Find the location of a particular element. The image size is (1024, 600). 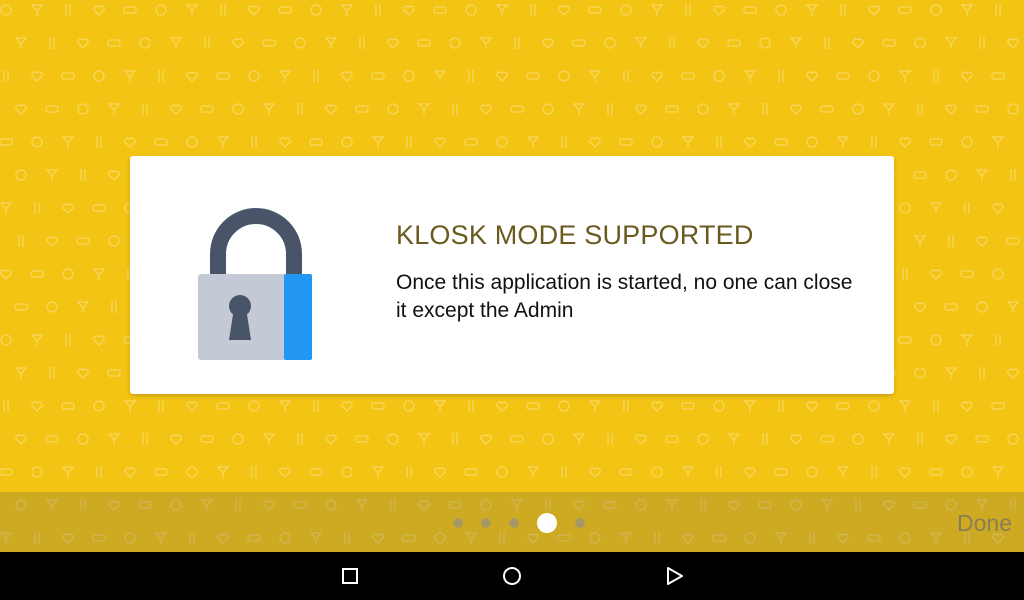

done-button: Done is located at coordinates (984, 523).